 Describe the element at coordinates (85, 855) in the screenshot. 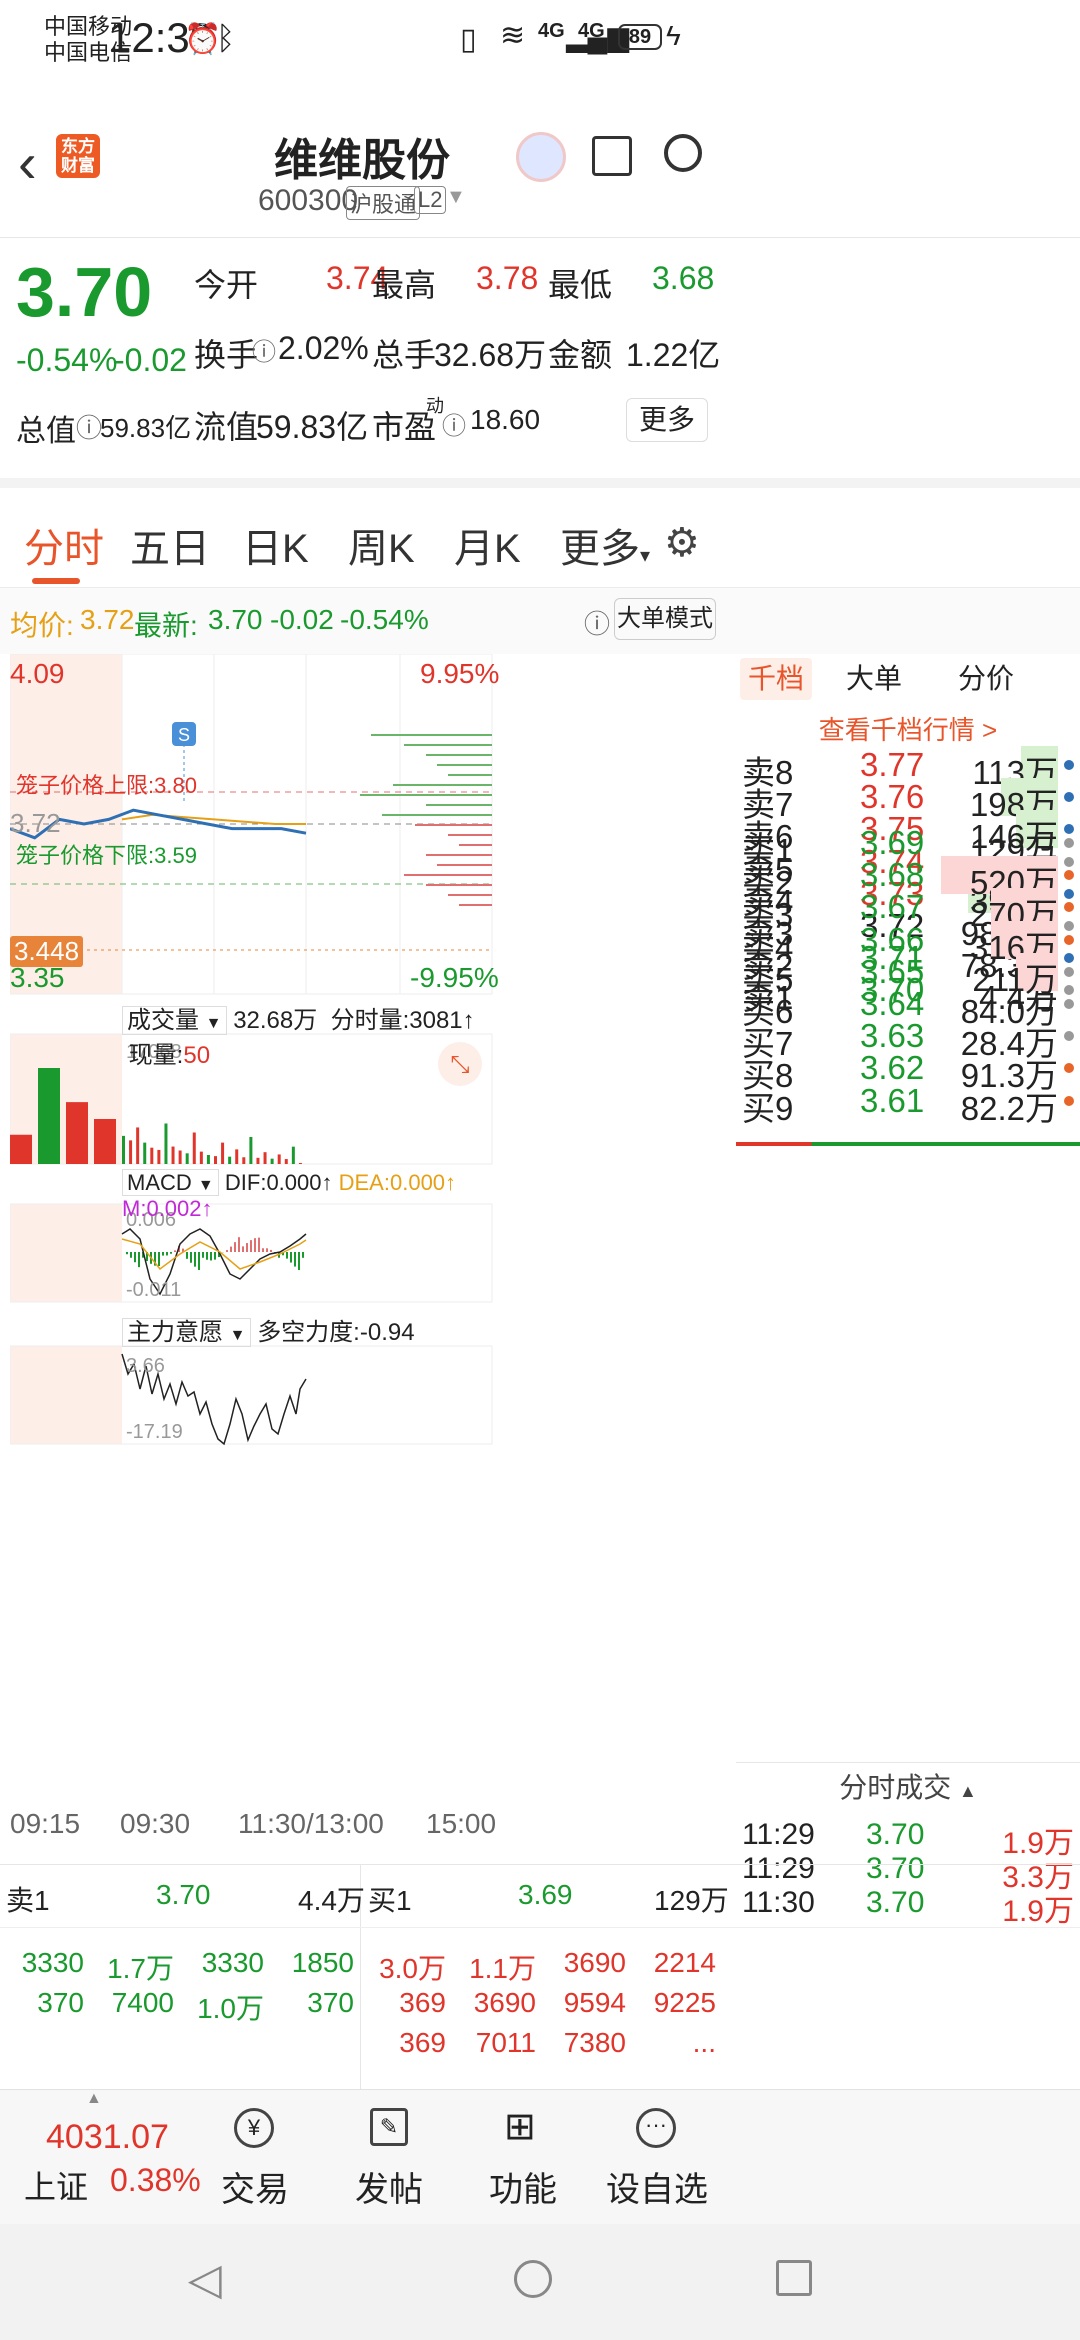

I see `lower-limit-label: 笼子价格下限:` at that location.